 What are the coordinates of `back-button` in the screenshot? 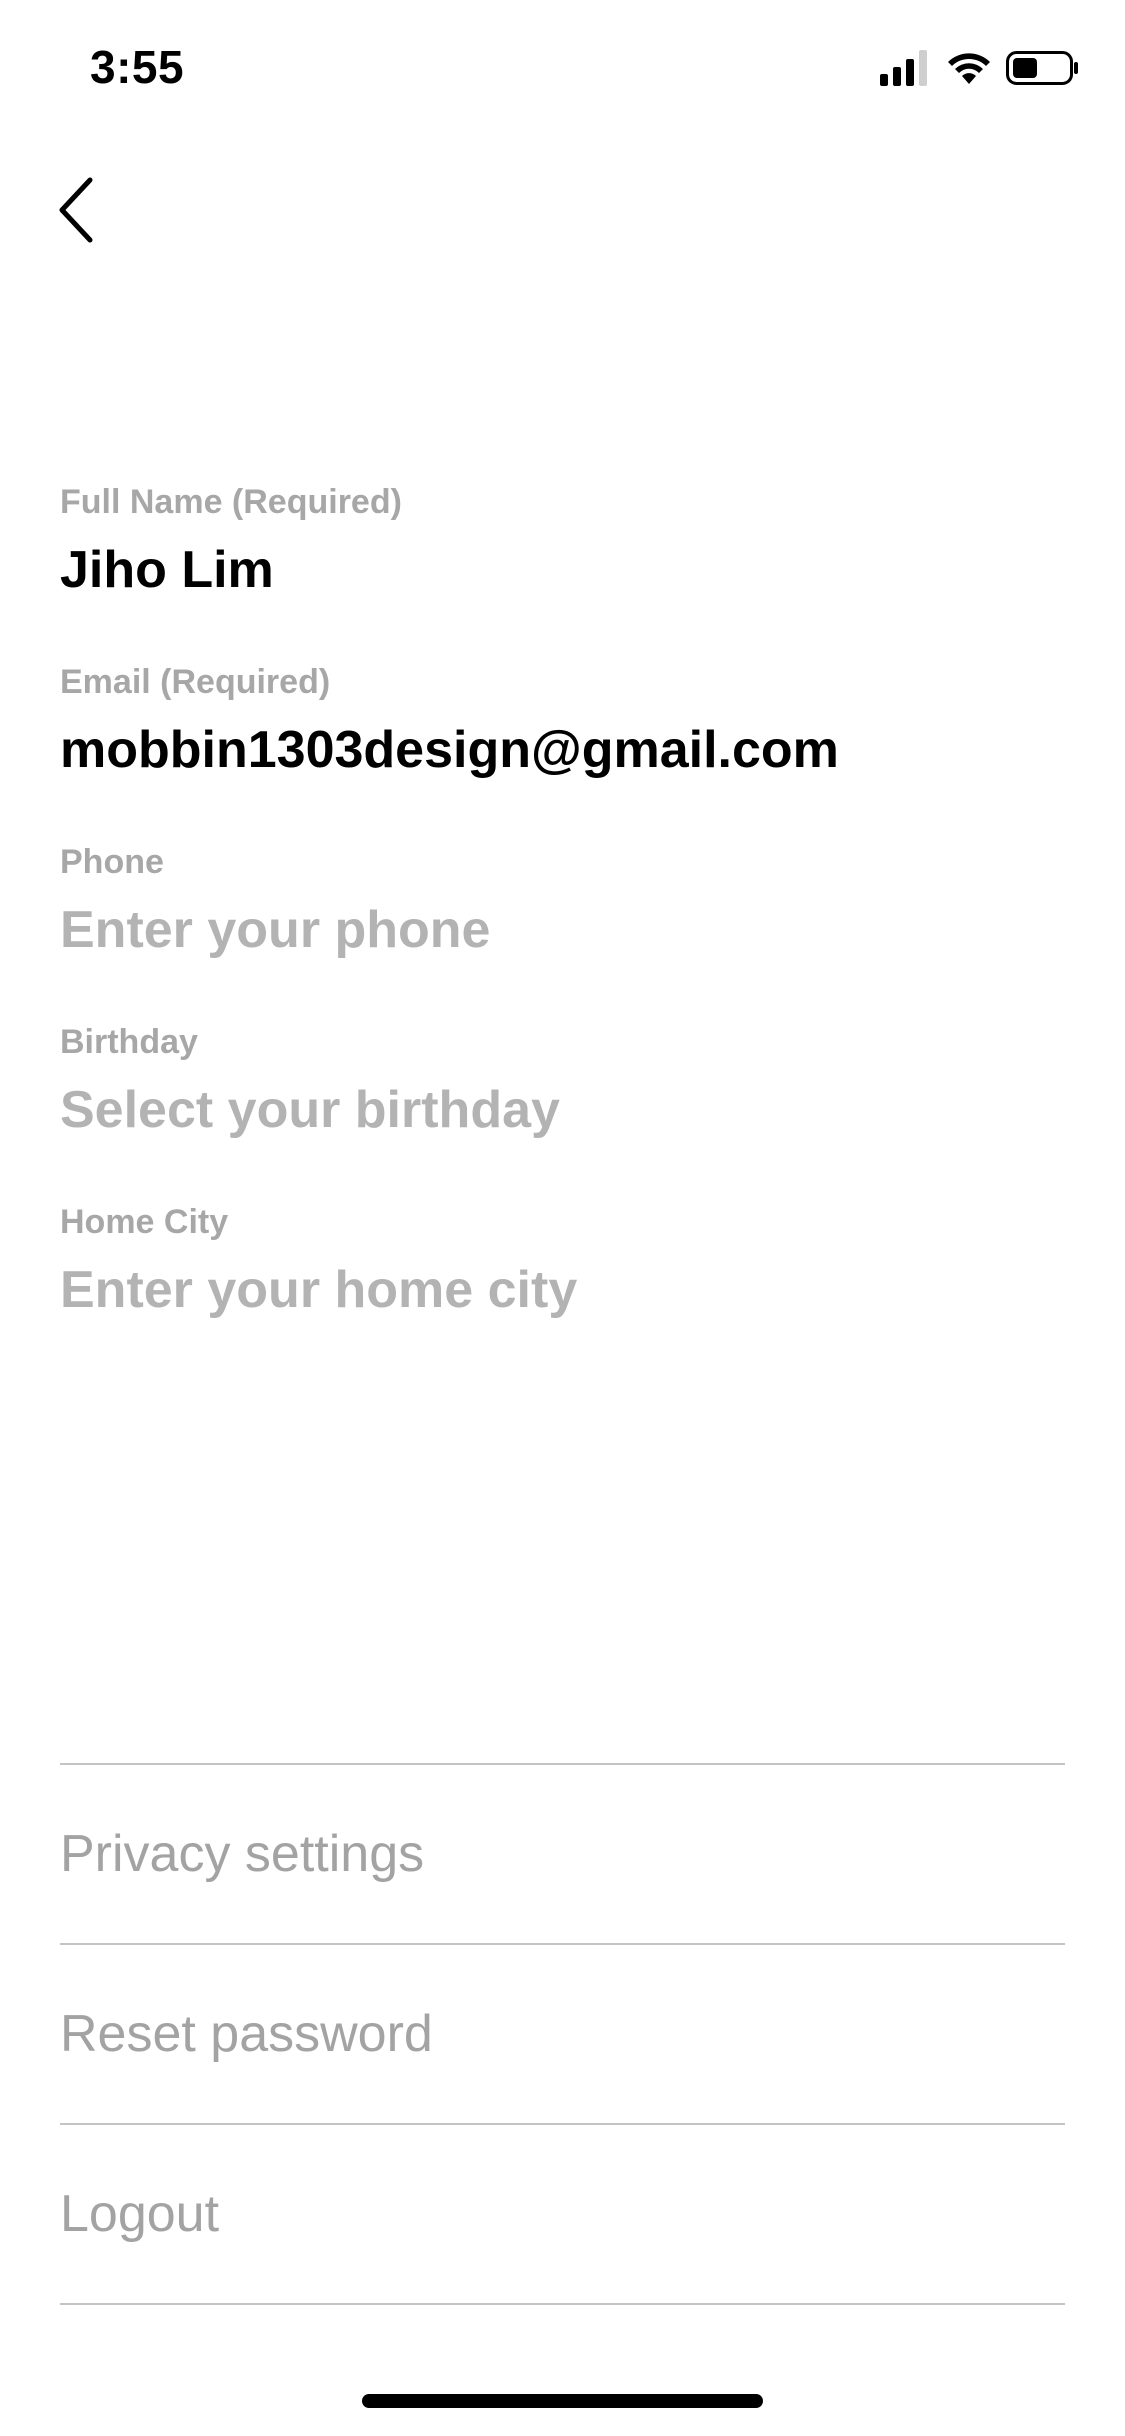 It's located at (90, 210).